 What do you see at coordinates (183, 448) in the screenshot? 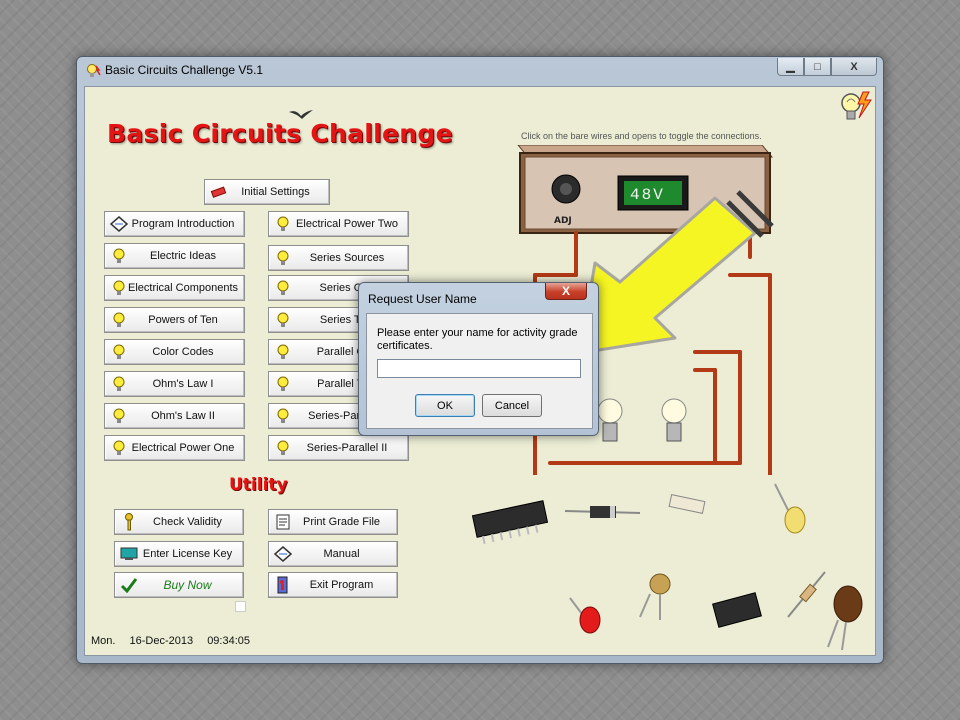
I see `electrical-power-one-label: Electrical Power One` at bounding box center [183, 448].